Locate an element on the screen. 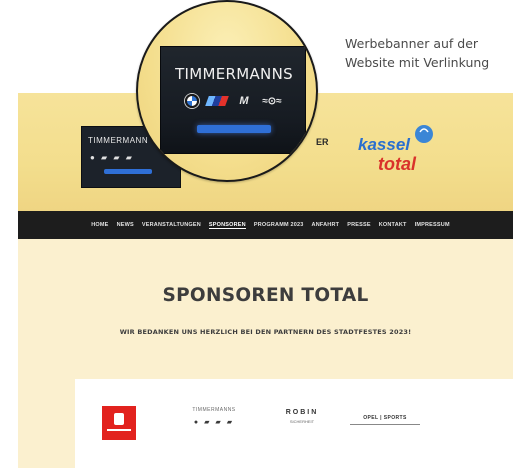 The width and height of the screenshot is (513, 468). header-partial-text: ER is located at coordinates (322, 142).